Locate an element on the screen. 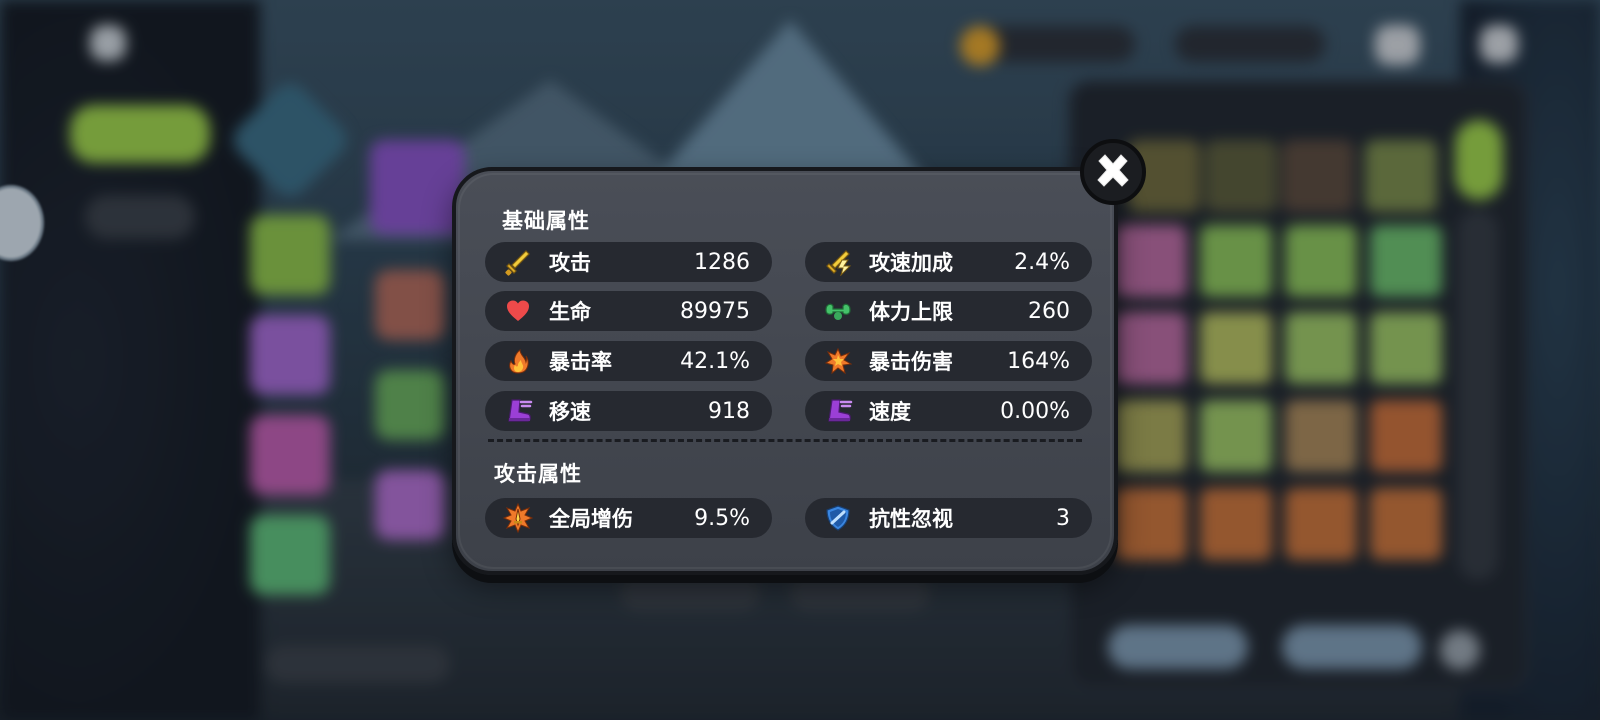 The image size is (1600, 720). flame-icon is located at coordinates (518, 361).